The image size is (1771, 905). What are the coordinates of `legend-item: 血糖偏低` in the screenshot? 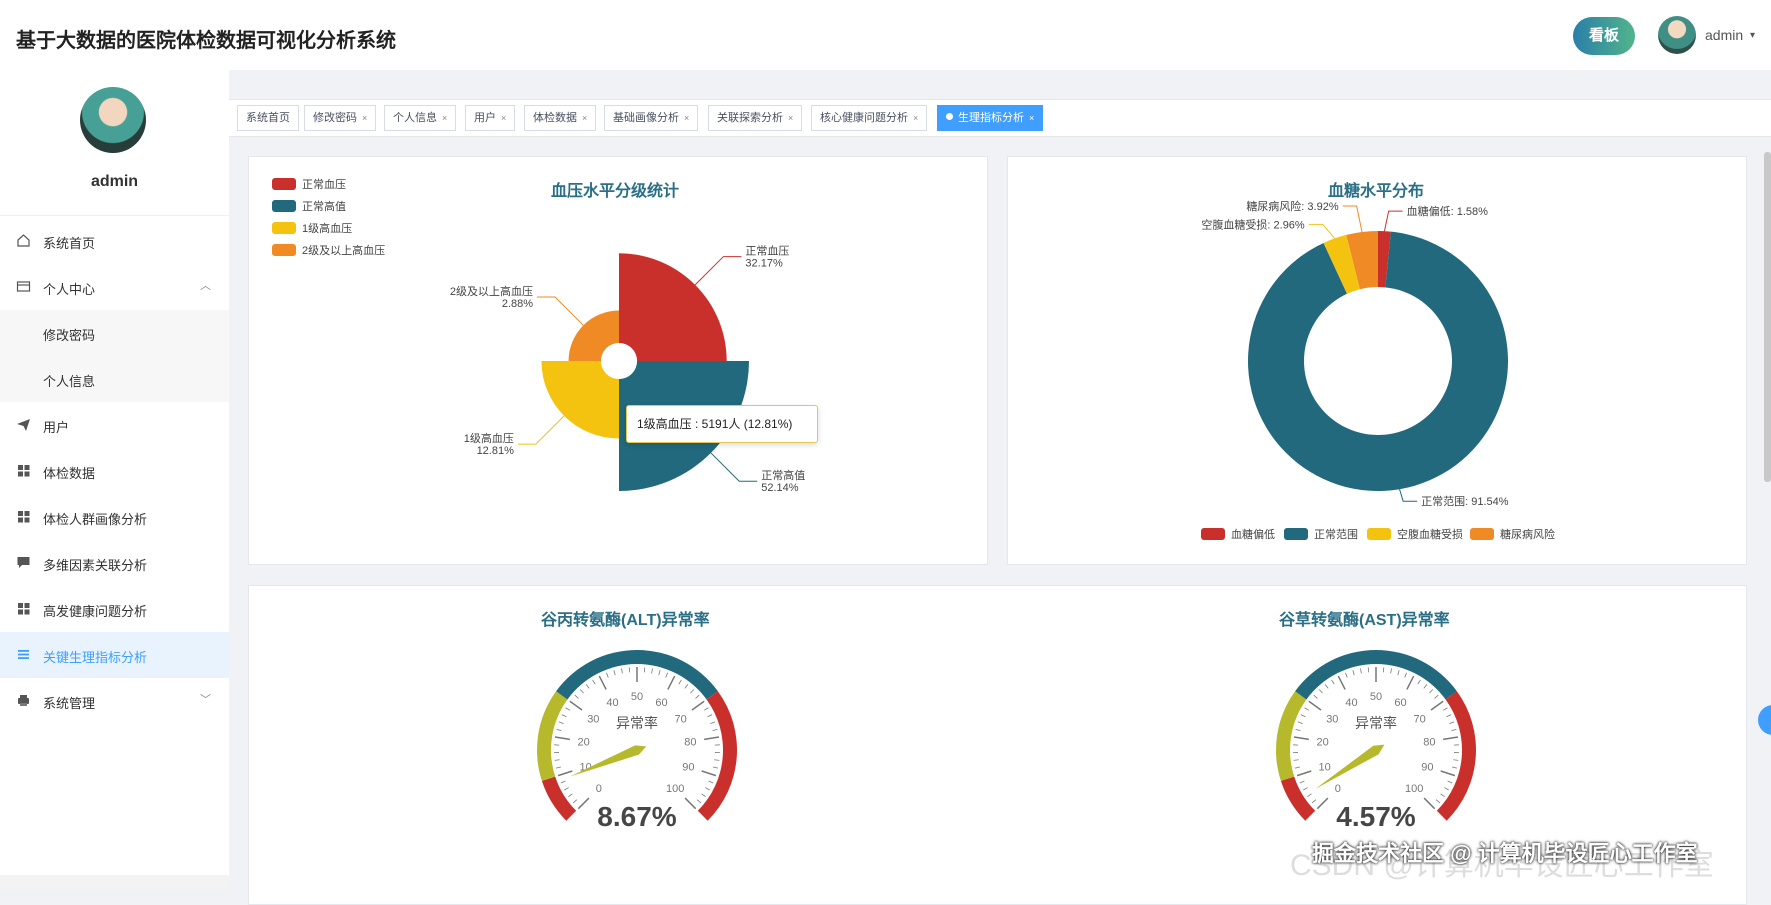 It's located at (1238, 535).